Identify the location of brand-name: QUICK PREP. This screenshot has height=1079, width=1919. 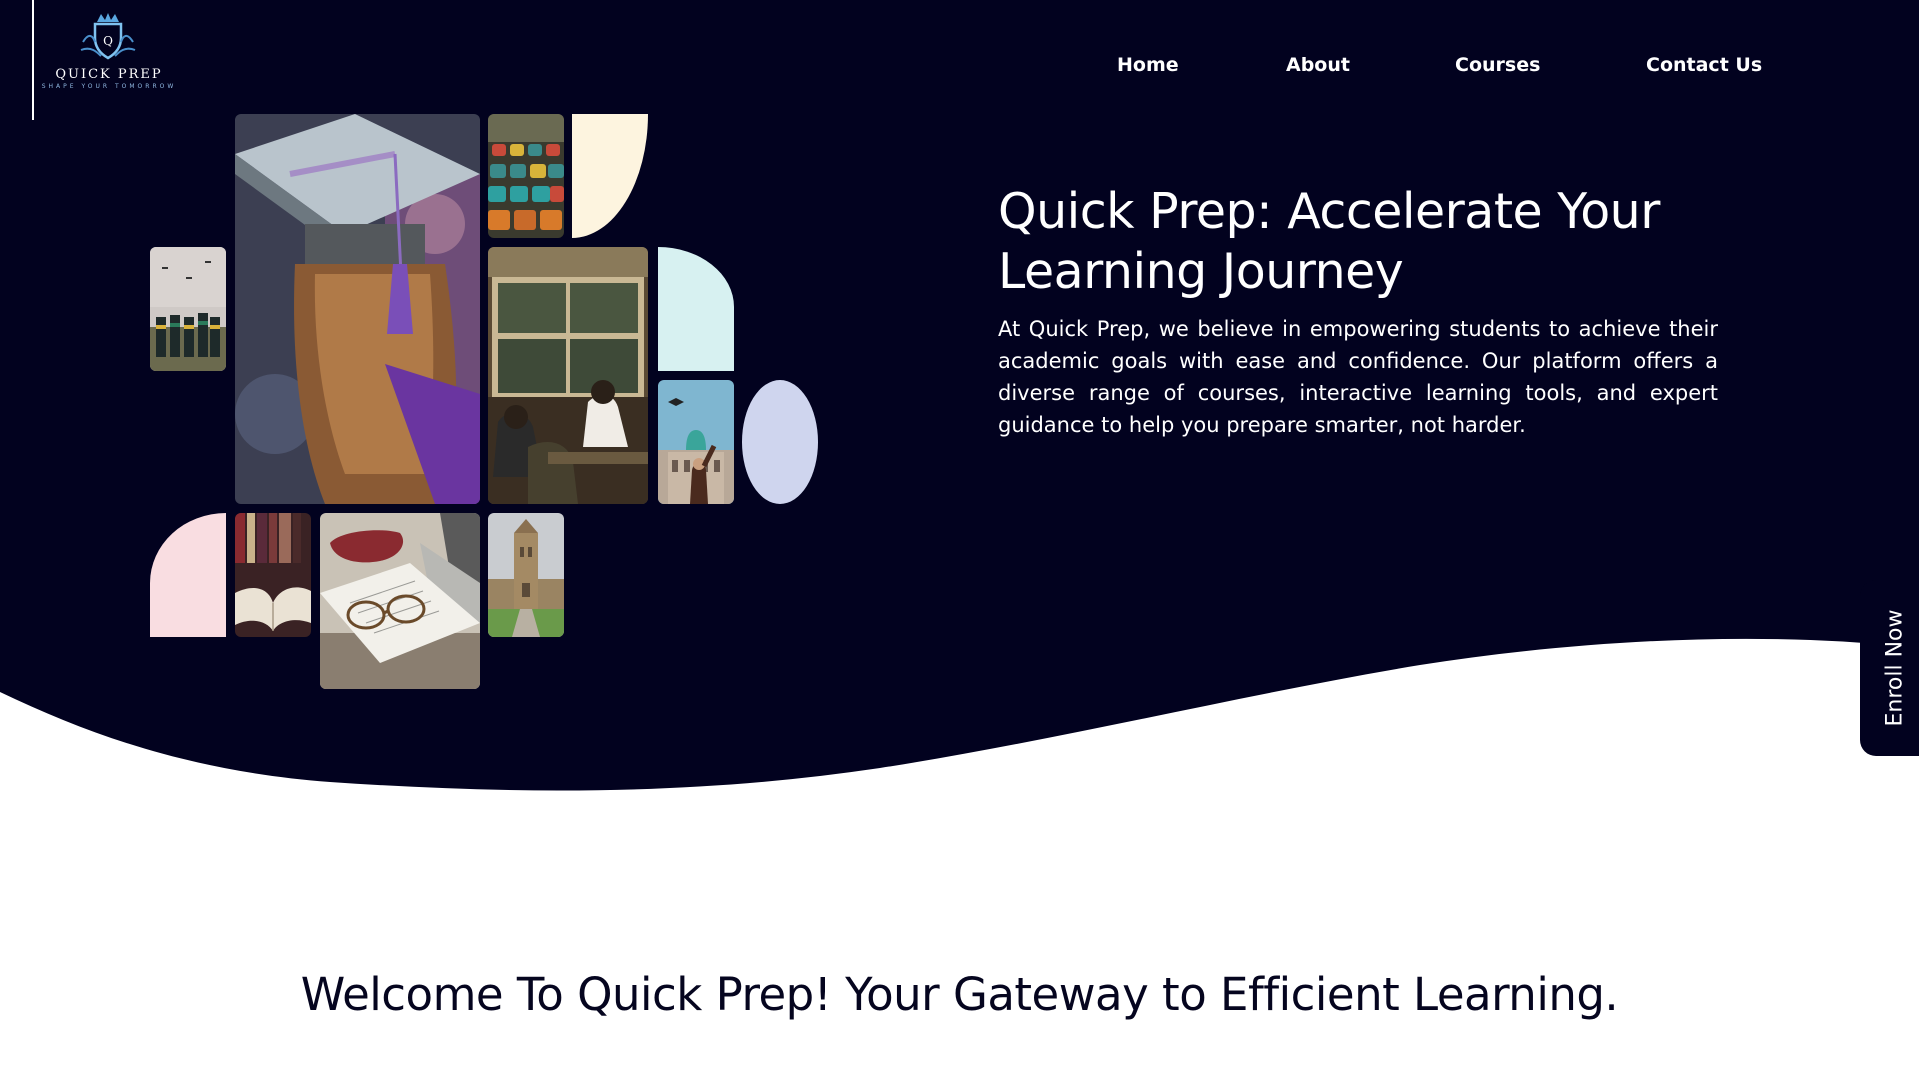
(109, 74).